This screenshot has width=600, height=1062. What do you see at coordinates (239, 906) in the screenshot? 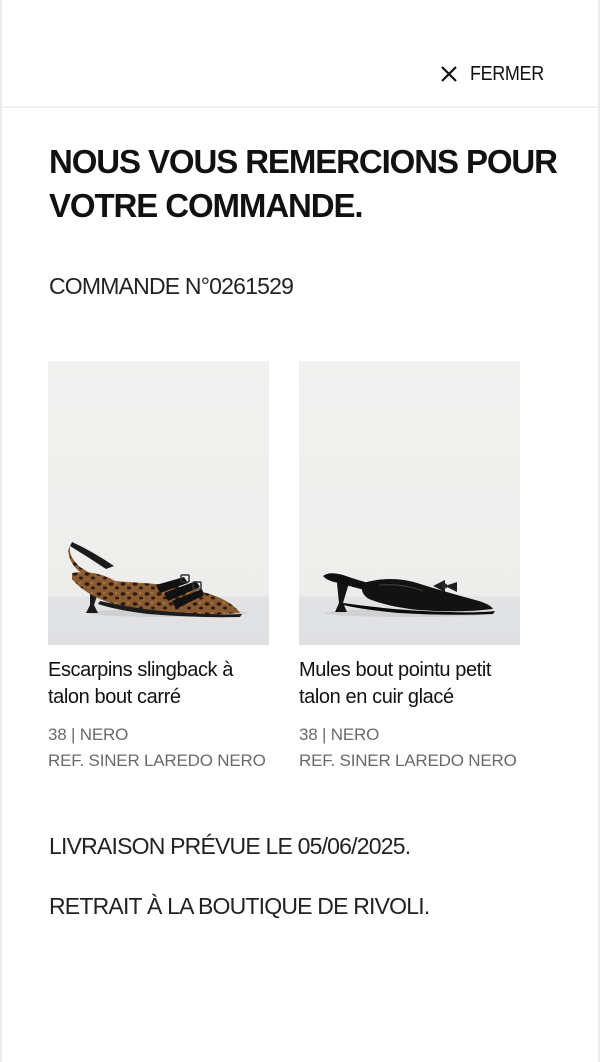
I see `pickup-location: RETRAIT À LA BOUTIQUE DE RIVOLI.` at bounding box center [239, 906].